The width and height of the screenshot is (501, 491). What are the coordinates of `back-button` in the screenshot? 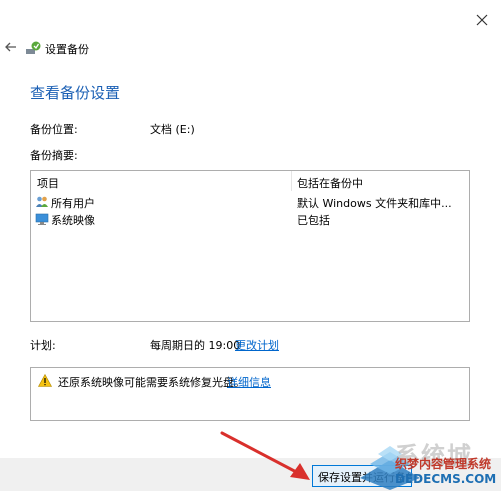 It's located at (11, 47).